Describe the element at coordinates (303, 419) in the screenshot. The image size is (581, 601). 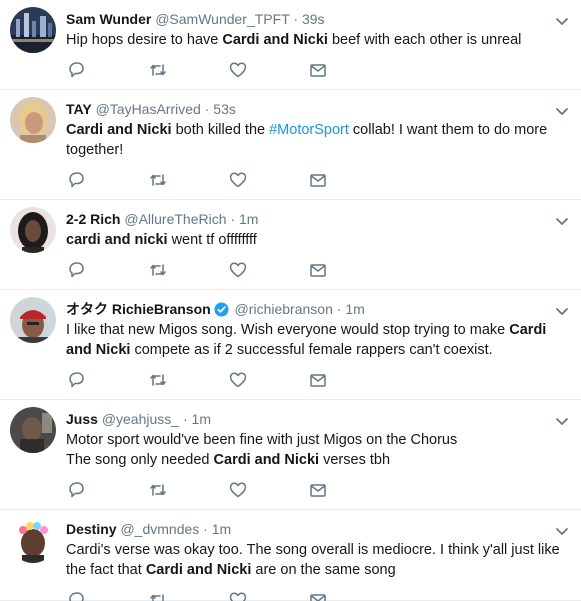
I see `tweet-header: Juss @yeahjuss_ · 1m` at that location.